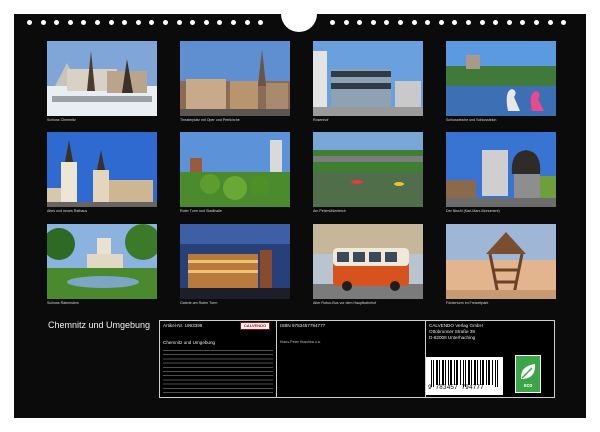 This screenshot has height=432, width=600. Describe the element at coordinates (368, 78) in the screenshot. I see `photo-rosenhof` at that location.